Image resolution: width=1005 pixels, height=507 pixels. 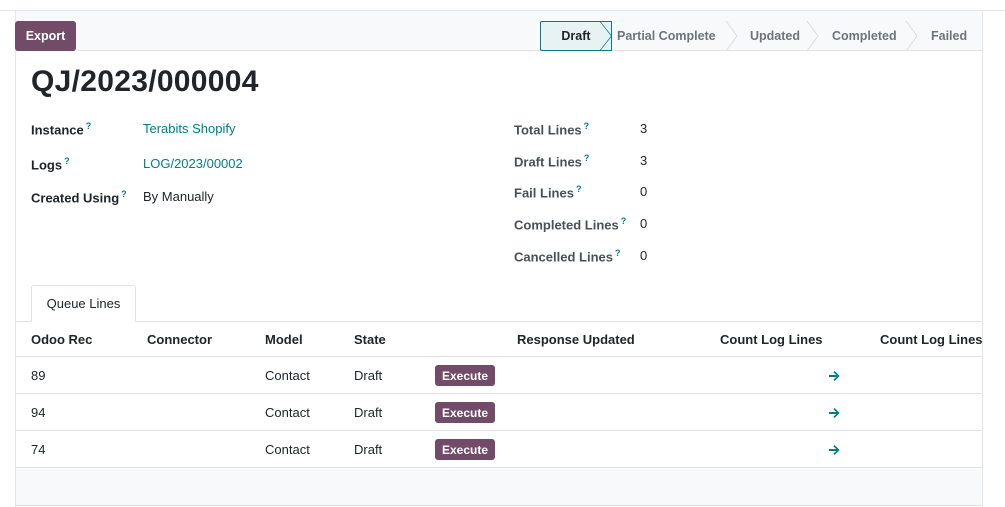 What do you see at coordinates (567, 256) in the screenshot?
I see `cancelled-lines-label: Cancelled Lines?` at bounding box center [567, 256].